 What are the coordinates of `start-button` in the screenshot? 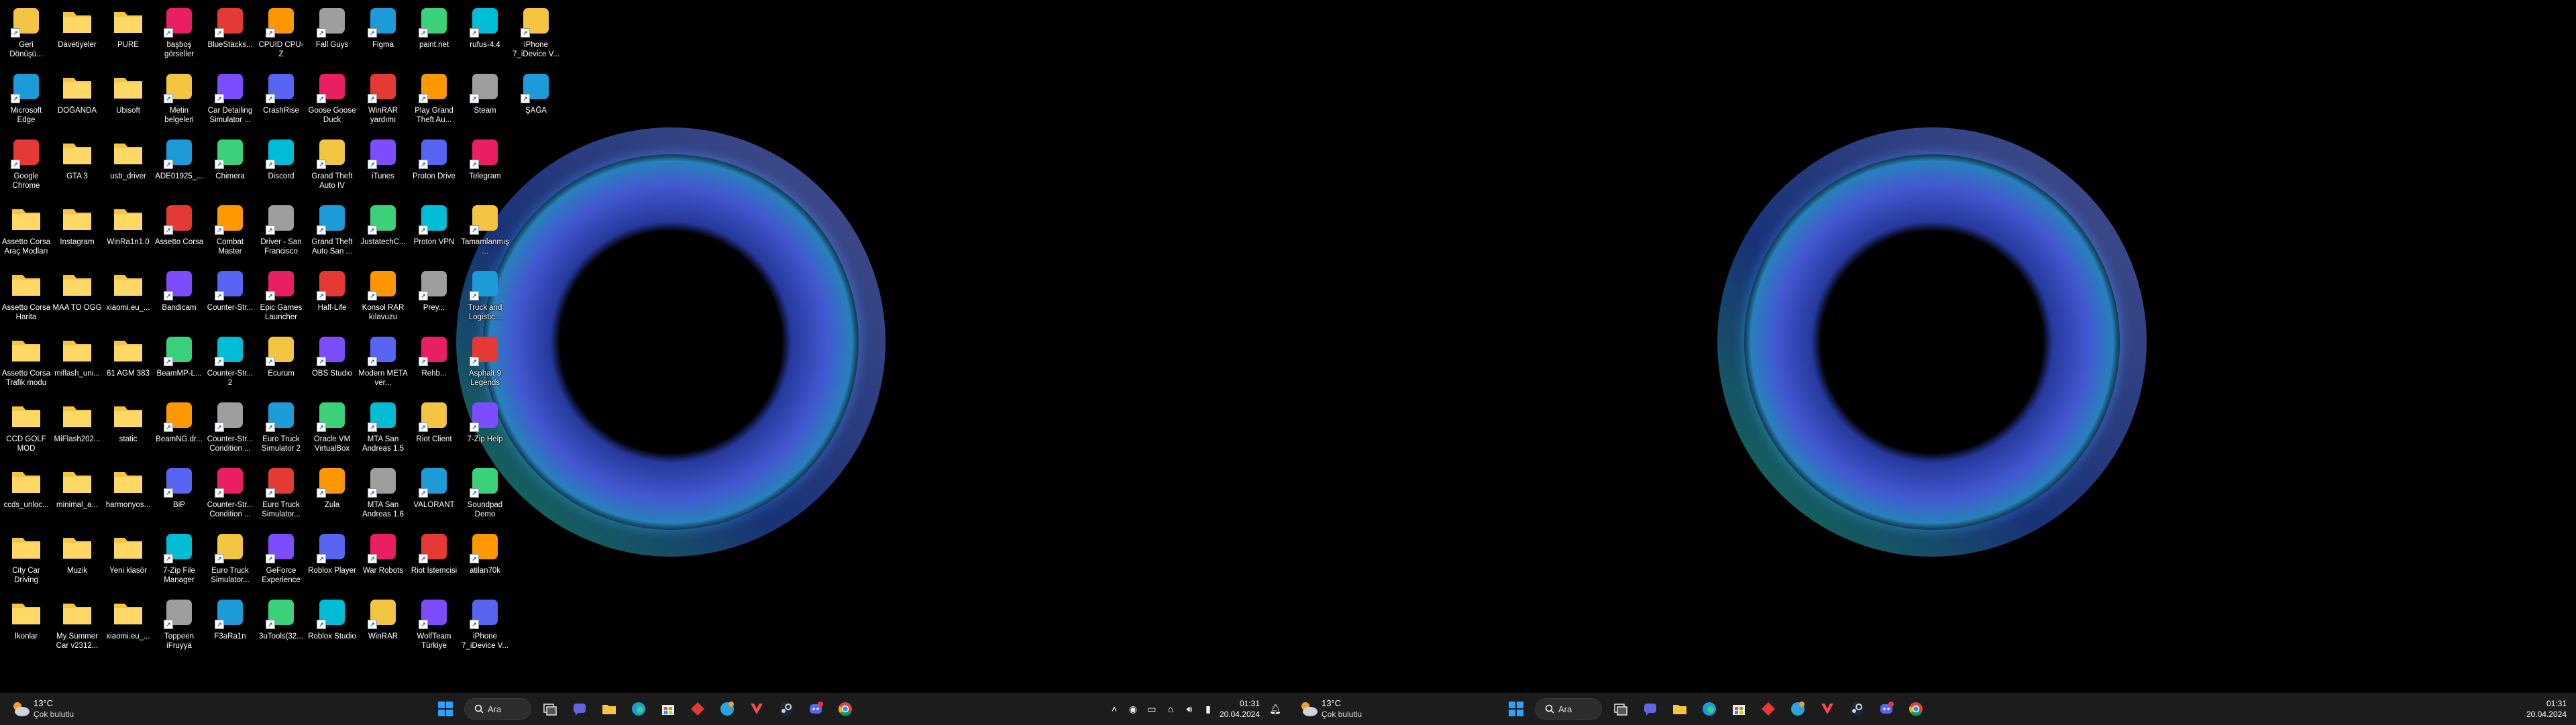 It's located at (445, 708).